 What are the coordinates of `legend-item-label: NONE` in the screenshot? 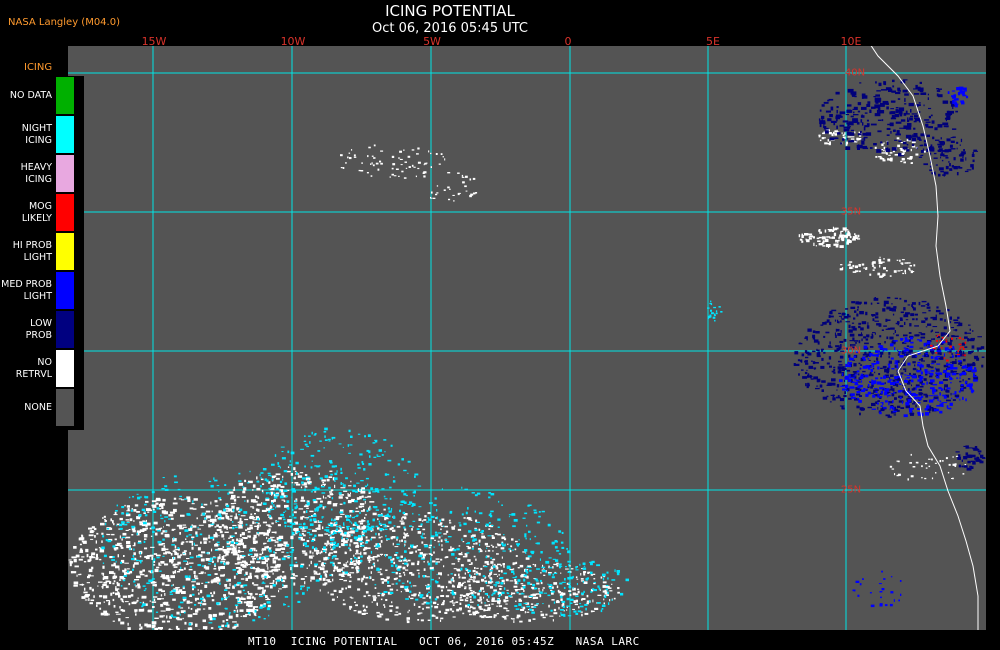 It's located at (38, 407).